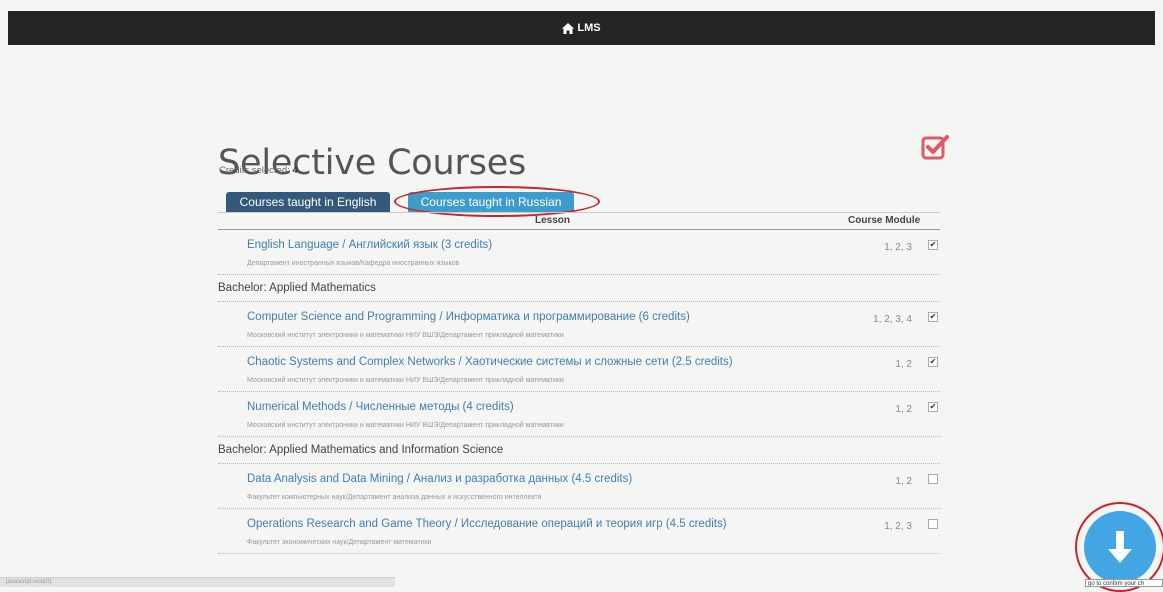  I want to click on page-title: Selective Courses, so click(372, 163).